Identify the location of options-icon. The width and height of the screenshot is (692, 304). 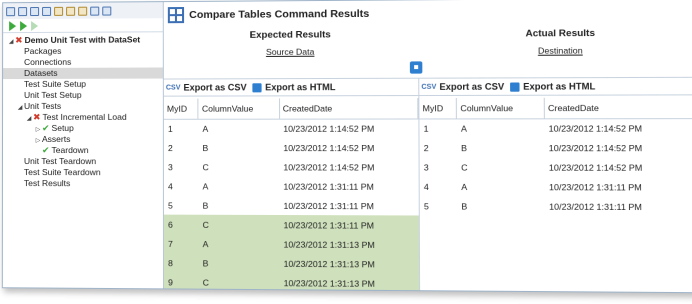
(106, 10).